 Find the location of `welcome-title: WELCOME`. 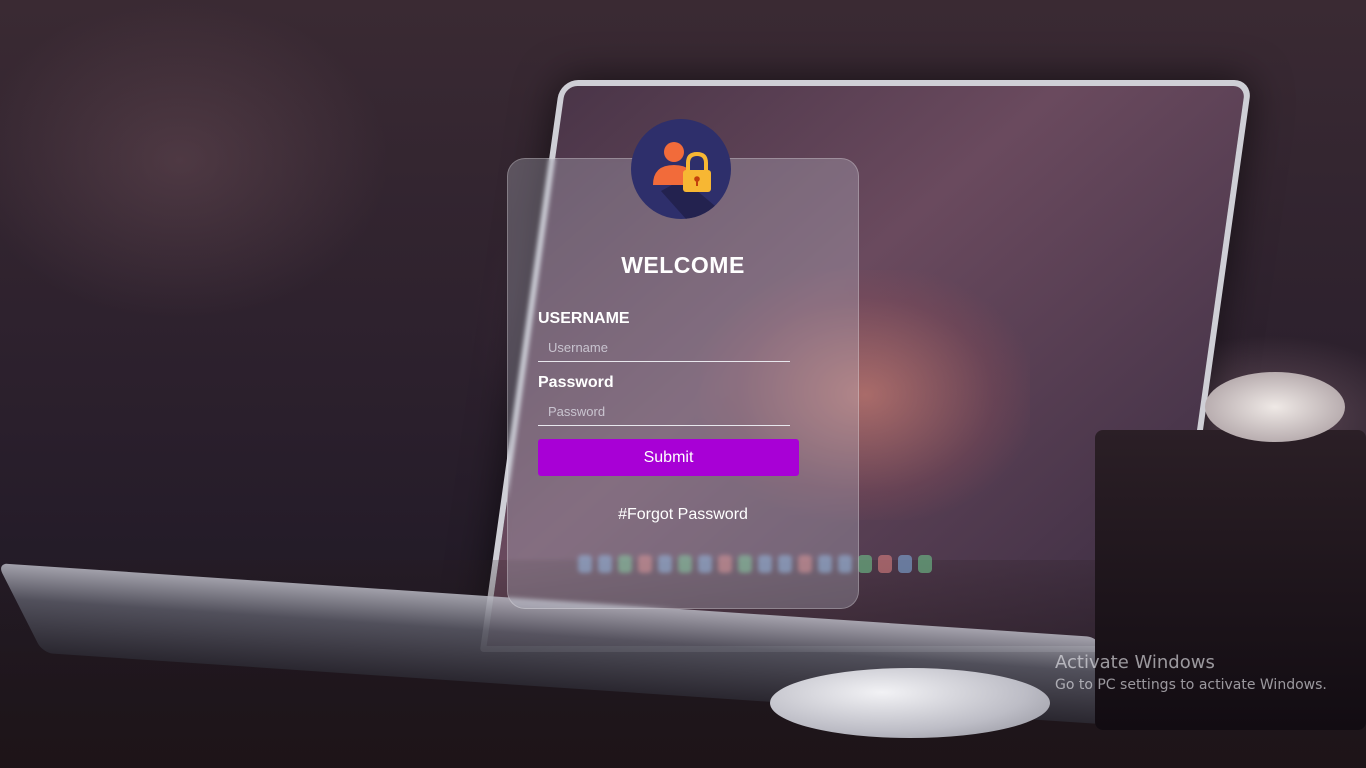

welcome-title: WELCOME is located at coordinates (683, 265).